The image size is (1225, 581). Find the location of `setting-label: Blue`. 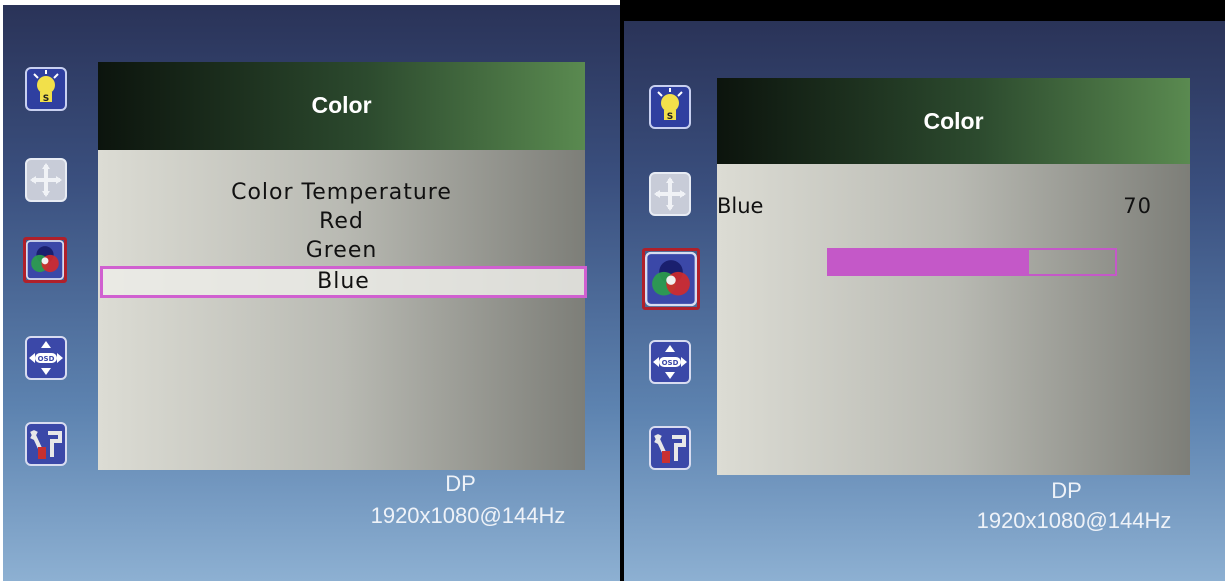

setting-label: Blue is located at coordinates (740, 206).